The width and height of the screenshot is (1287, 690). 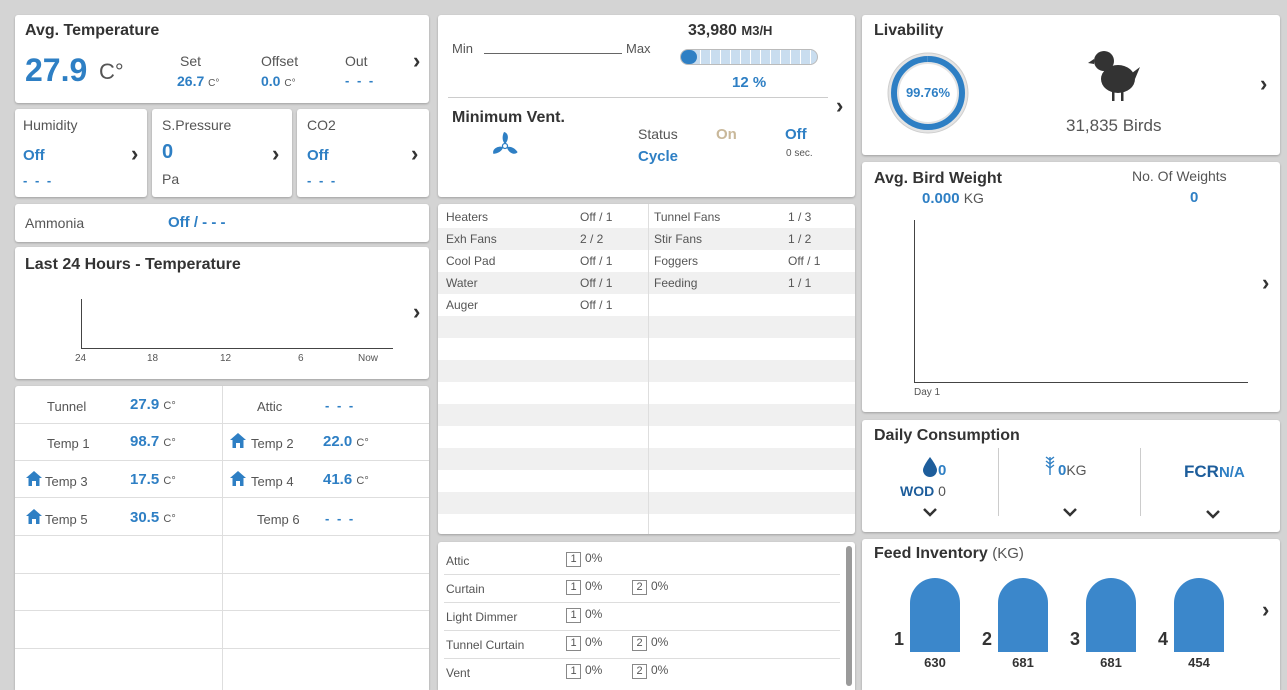 I want to click on temp1-label: Temp 1, so click(x=68, y=443).